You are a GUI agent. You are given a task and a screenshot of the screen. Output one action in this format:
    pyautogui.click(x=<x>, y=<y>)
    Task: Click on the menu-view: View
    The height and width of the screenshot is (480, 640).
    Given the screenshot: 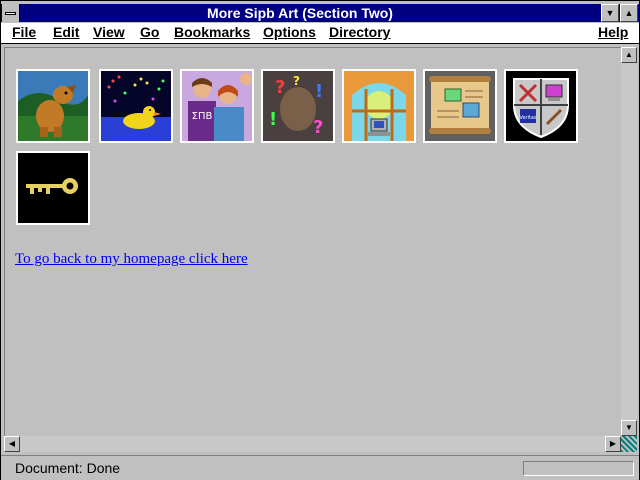 What is the action you would take?
    pyautogui.click(x=109, y=32)
    